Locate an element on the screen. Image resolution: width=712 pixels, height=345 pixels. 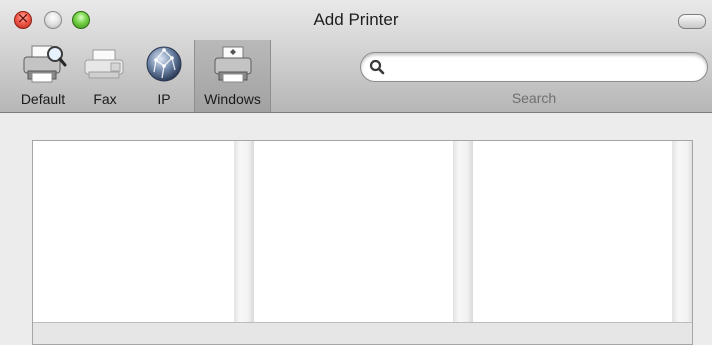
windows-printer-icon is located at coordinates (232, 64).